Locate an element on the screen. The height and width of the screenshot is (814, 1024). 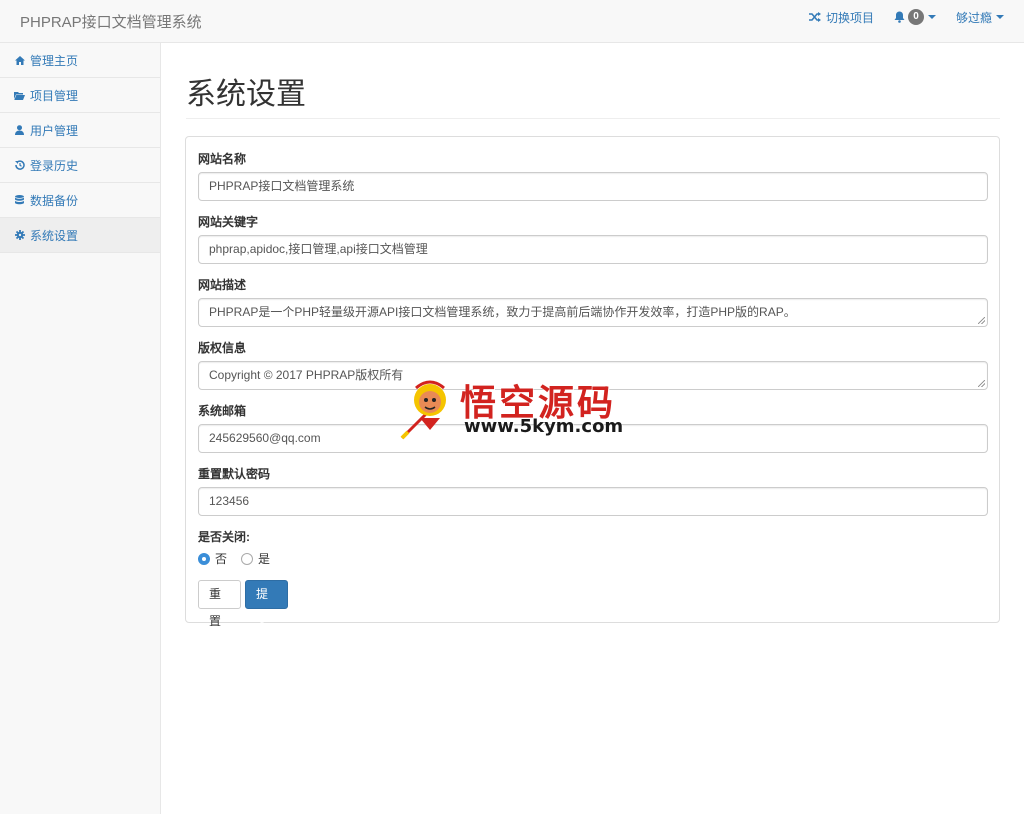
sidebar-item-label: 管理主页 is located at coordinates (54, 60).